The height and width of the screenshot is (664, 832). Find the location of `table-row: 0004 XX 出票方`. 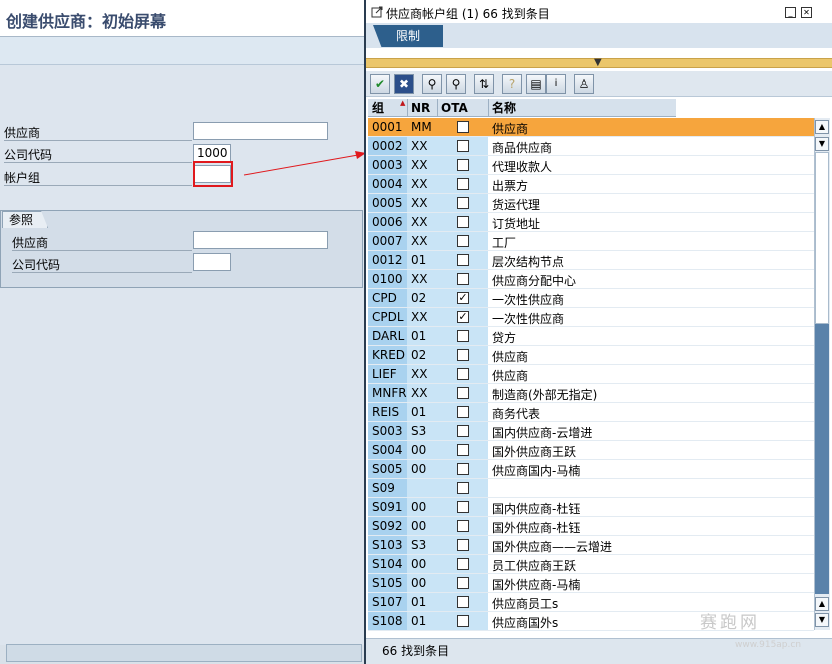

table-row: 0004 XX 出票方 is located at coordinates (591, 184).